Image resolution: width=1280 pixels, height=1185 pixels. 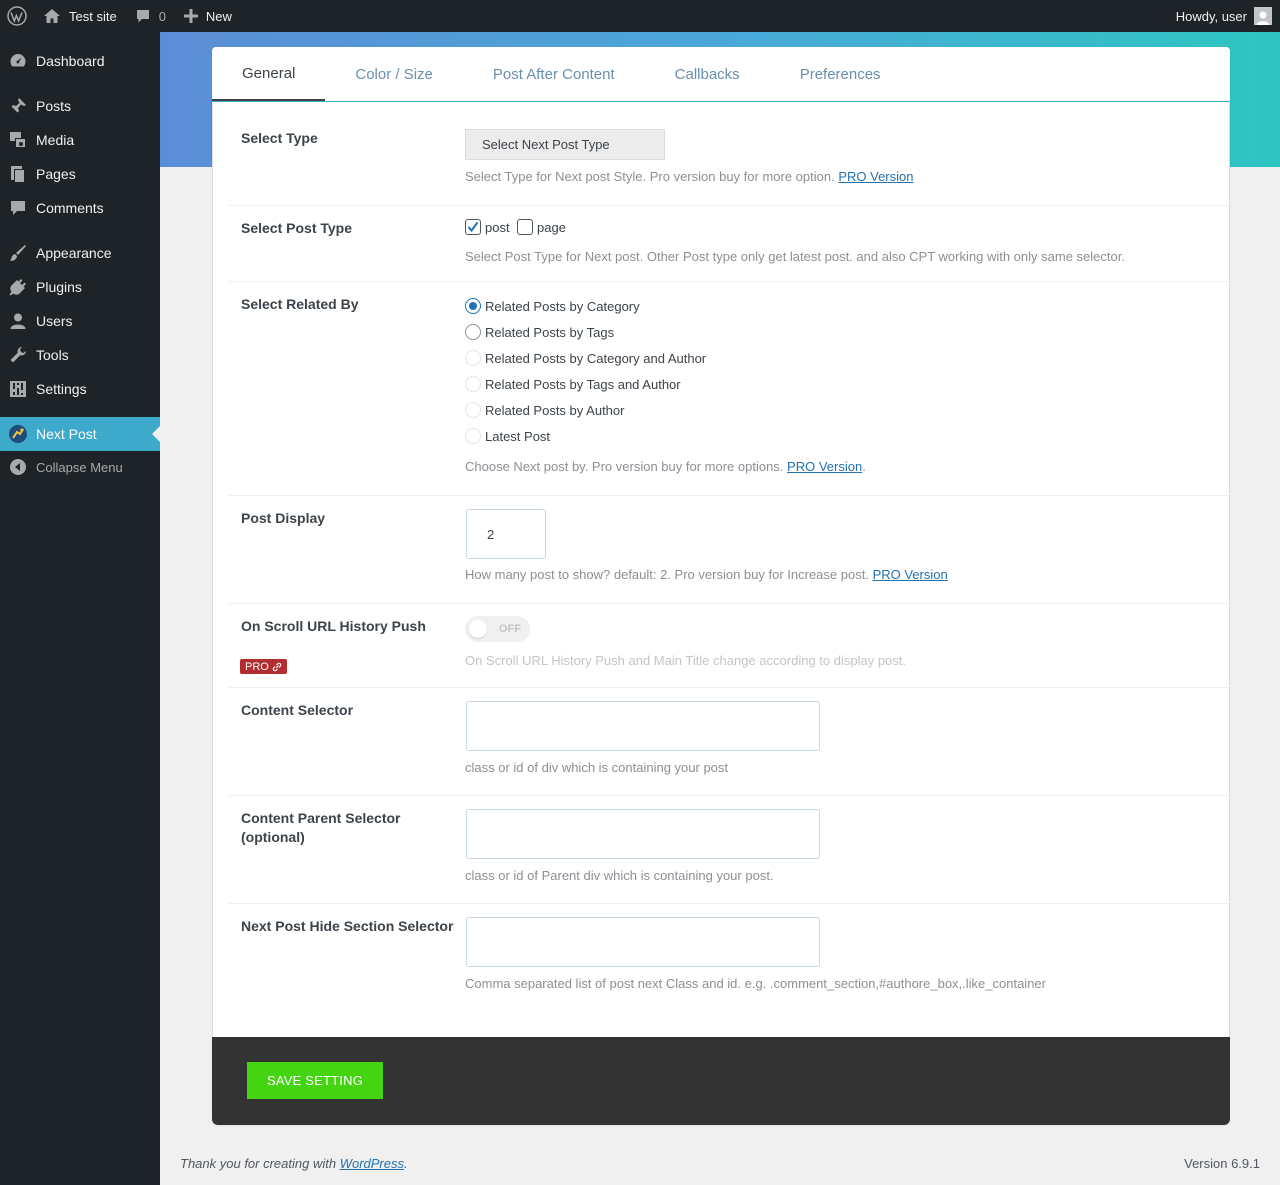 I want to click on site-name-menu: Test site, so click(x=80, y=16).